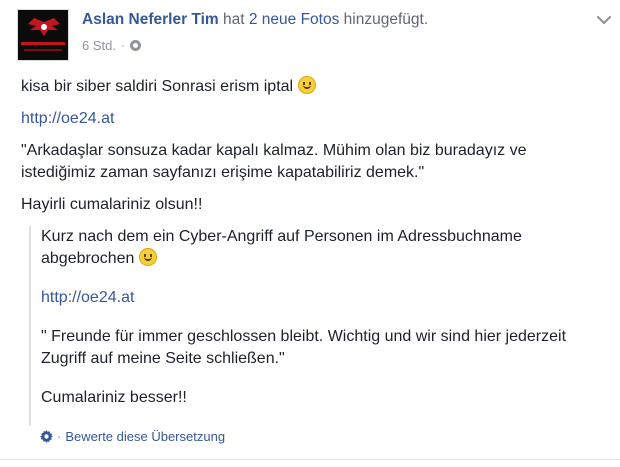 The height and width of the screenshot is (467, 620). Describe the element at coordinates (310, 459) in the screenshot. I see `divider` at that location.